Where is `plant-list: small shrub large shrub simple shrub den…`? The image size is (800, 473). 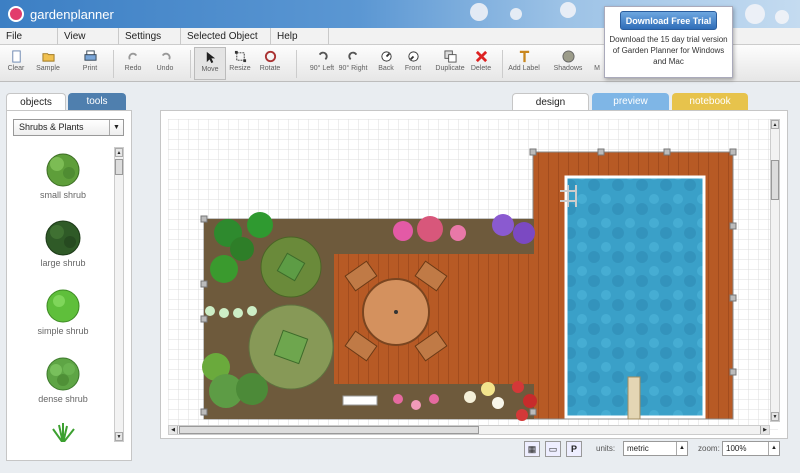 plant-list: small shrub large shrub simple shrub den… is located at coordinates (63, 294).